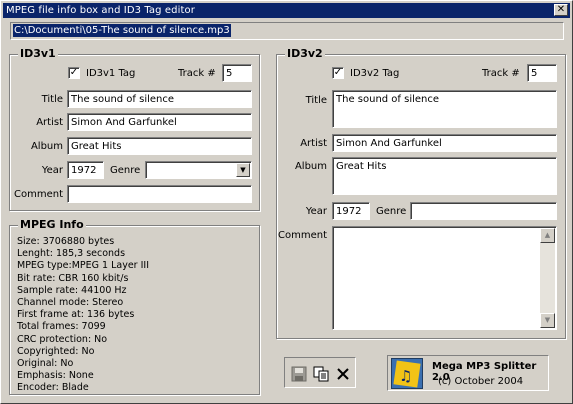 Image resolution: width=573 pixels, height=404 pixels. What do you see at coordinates (53, 388) in the screenshot?
I see `mpeg-info-line: Encoder: Blade` at bounding box center [53, 388].